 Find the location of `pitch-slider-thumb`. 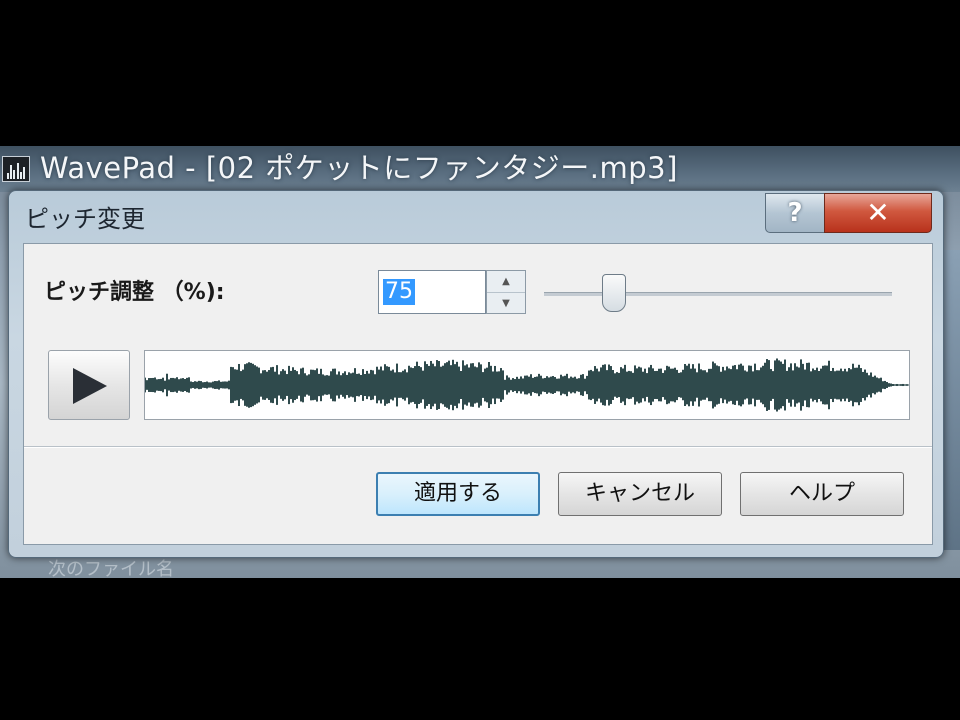

pitch-slider-thumb is located at coordinates (614, 293).